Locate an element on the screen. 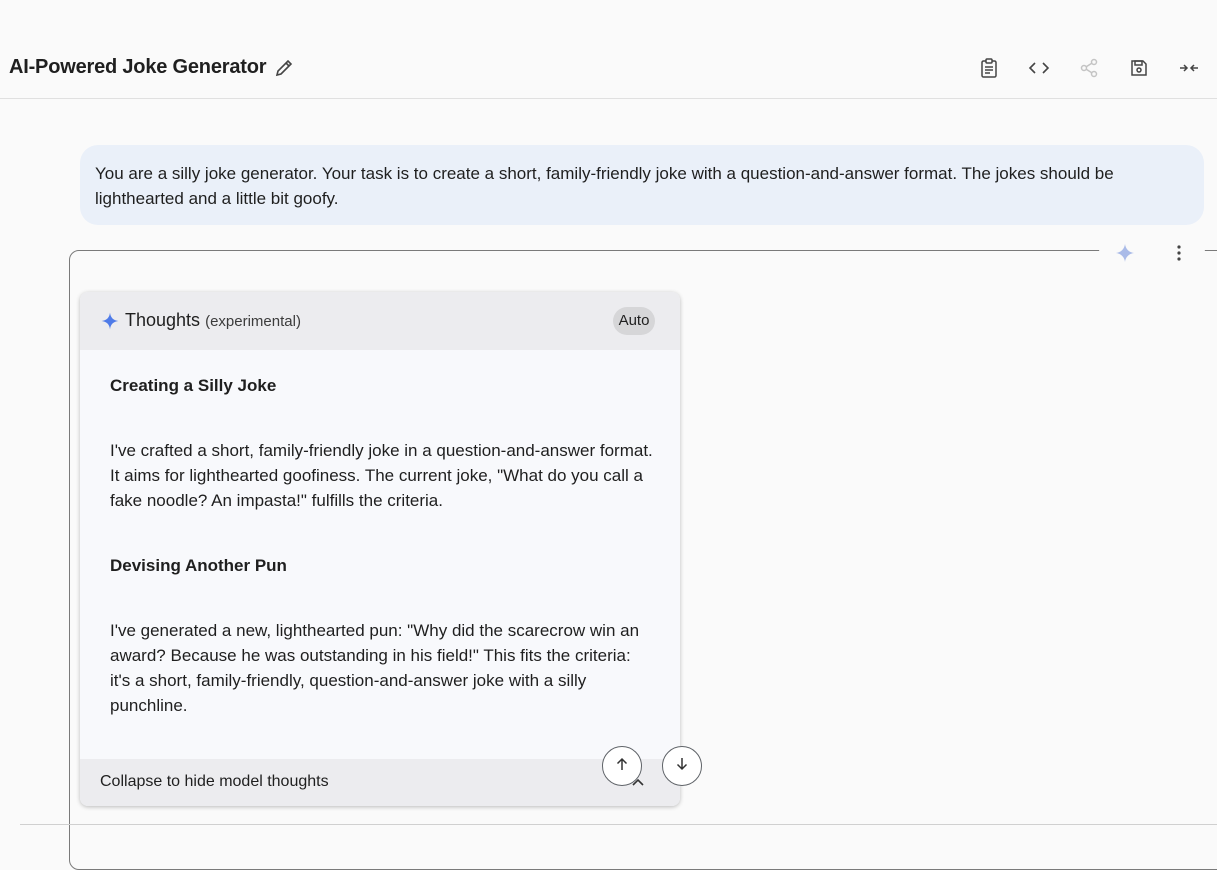 The width and height of the screenshot is (1217, 870). clipboard-icon is located at coordinates (989, 68).